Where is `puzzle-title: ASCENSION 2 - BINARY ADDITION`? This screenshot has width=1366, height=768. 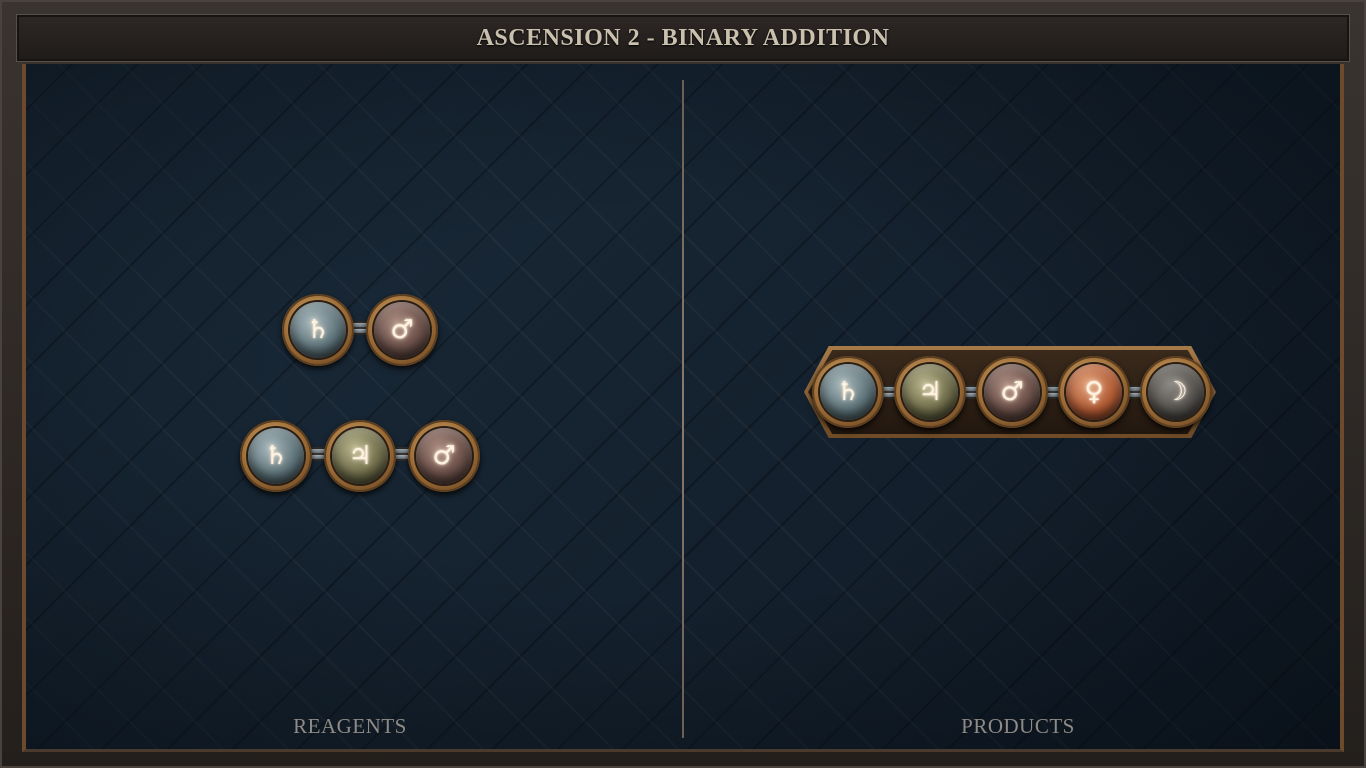 puzzle-title: ASCENSION 2 - BINARY ADDITION is located at coordinates (683, 37).